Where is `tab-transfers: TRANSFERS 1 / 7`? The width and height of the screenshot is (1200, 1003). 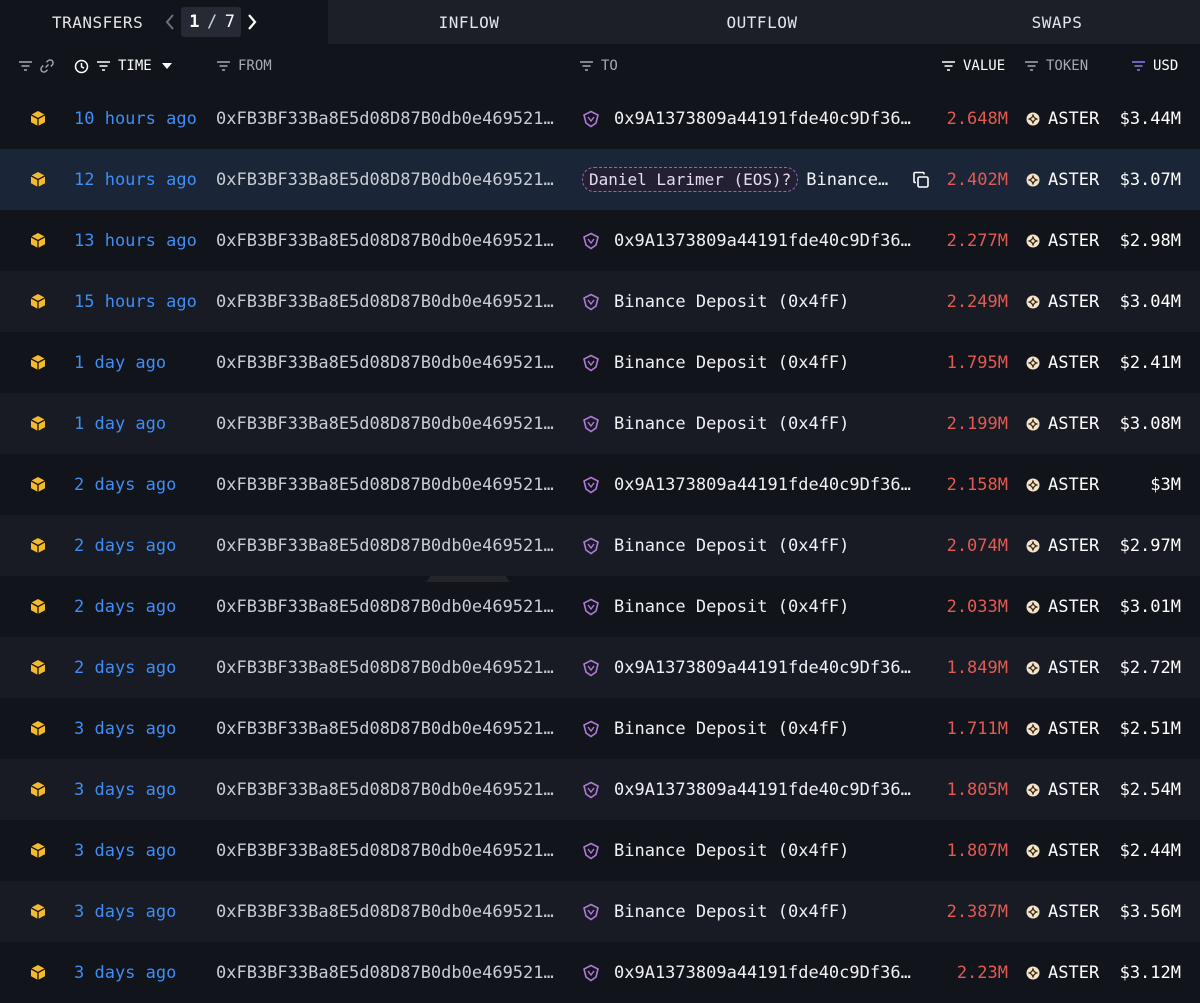
tab-transfers: TRANSFERS 1 / 7 is located at coordinates (164, 22).